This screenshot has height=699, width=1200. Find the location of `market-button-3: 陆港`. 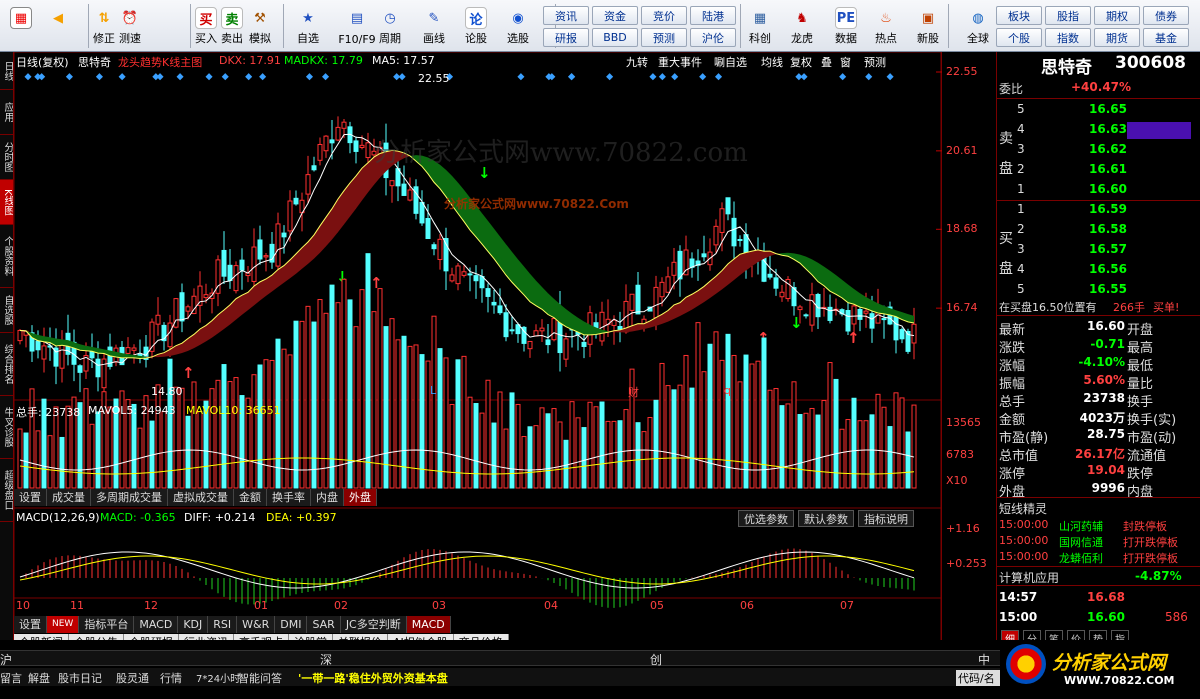

market-button-3: 陆港 is located at coordinates (713, 15).